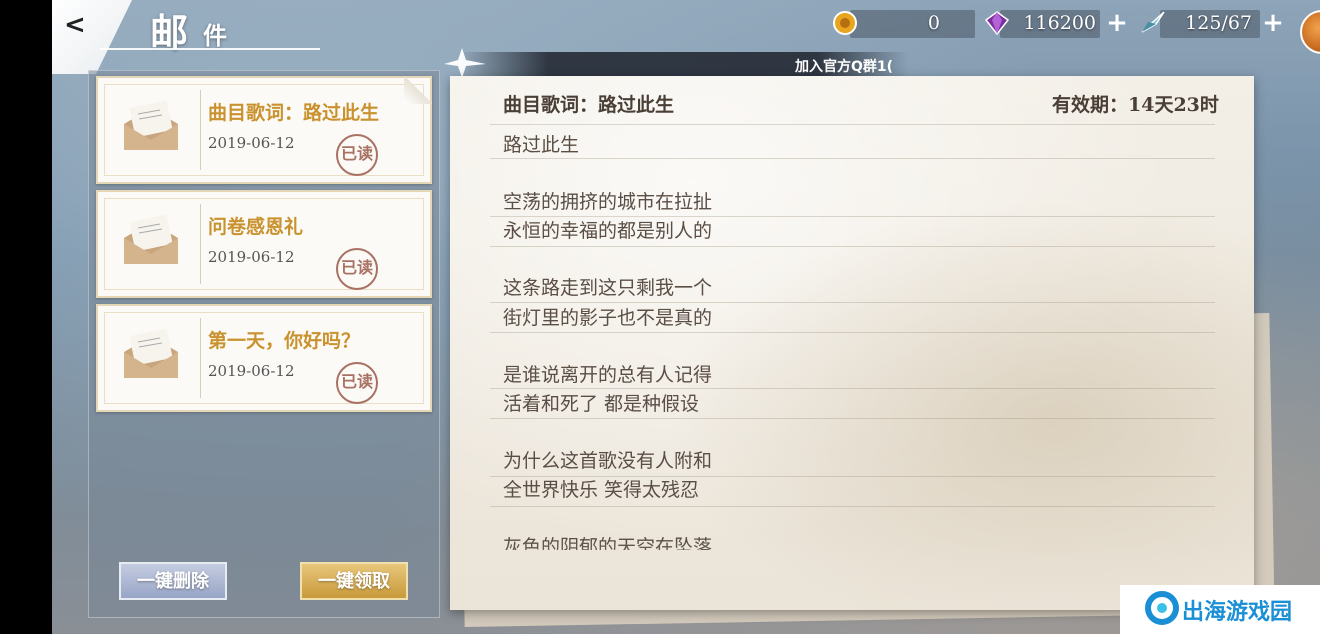 Image resolution: width=1320 pixels, height=634 pixels. What do you see at coordinates (215, 35) in the screenshot?
I see `page-title-sub: 件` at bounding box center [215, 35].